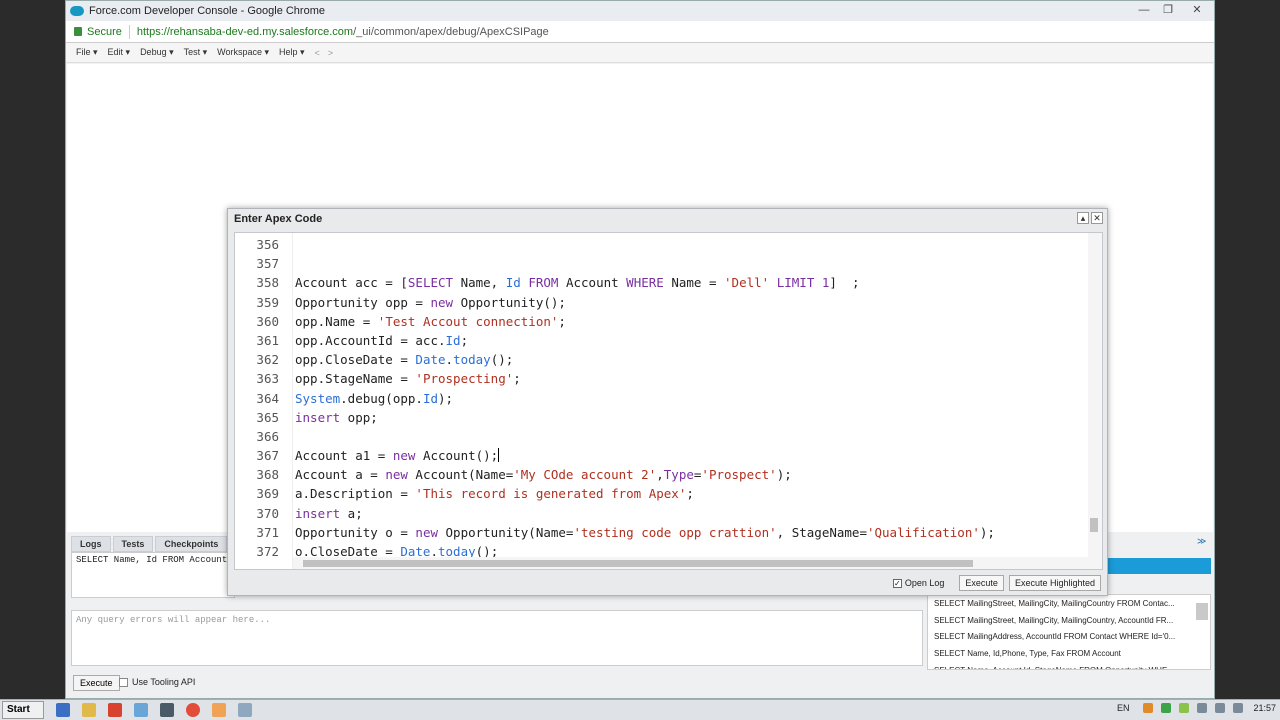 The width and height of the screenshot is (1280, 720). I want to click on code-line: 360 opp.Name = 'Test Accout connection';, so click(668, 321).